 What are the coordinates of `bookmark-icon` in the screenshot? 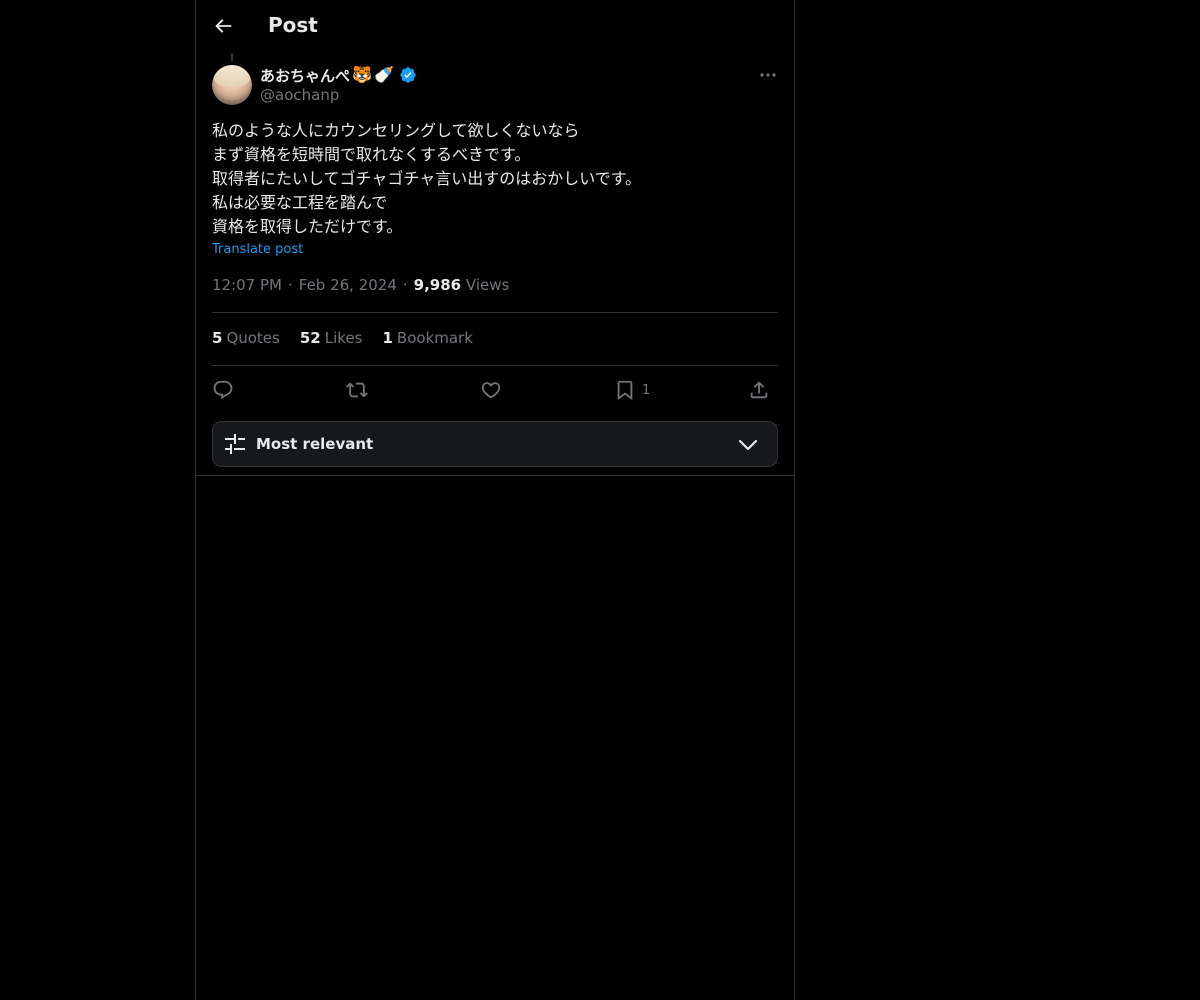 It's located at (625, 390).